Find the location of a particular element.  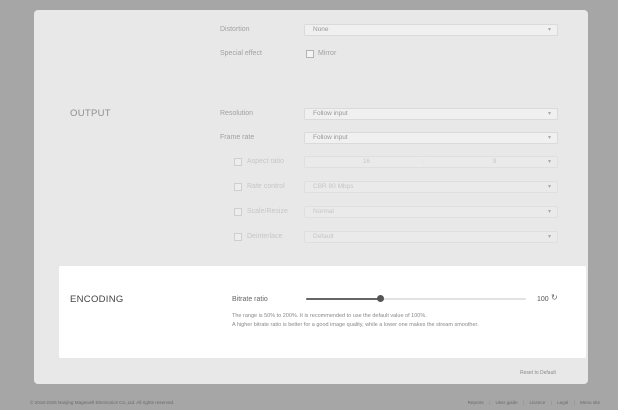

scale-label: Scale/Resize is located at coordinates (267, 211).